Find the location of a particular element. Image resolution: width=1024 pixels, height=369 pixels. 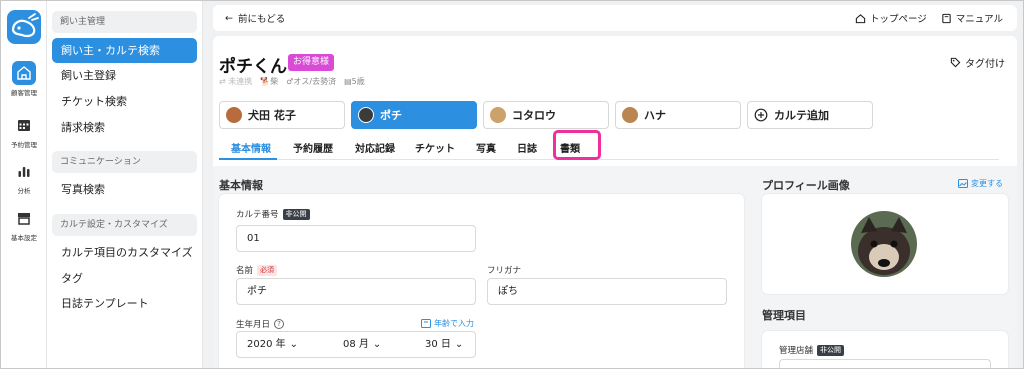

card-label: ハナ is located at coordinates (655, 115).